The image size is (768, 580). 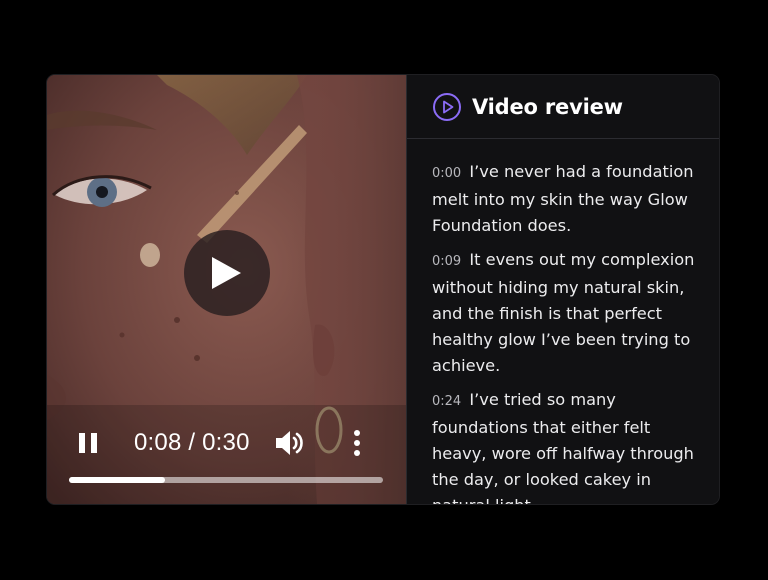 I want to click on timestamp: 0:24, so click(x=446, y=401).